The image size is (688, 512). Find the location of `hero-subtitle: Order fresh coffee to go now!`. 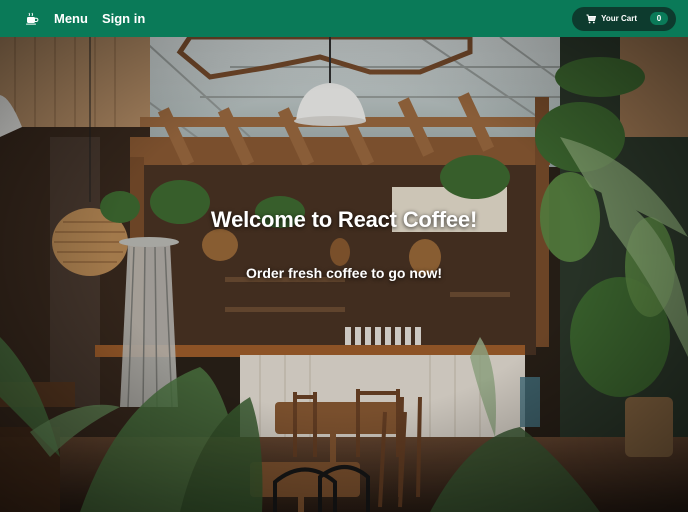

hero-subtitle: Order fresh coffee to go now! is located at coordinates (343, 273).